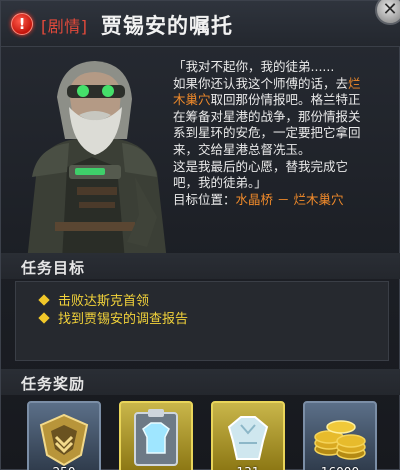 Image resolution: width=400 pixels, height=470 pixels. I want to click on target-location: 水晶桥 － 烂木巢穴, so click(290, 199).